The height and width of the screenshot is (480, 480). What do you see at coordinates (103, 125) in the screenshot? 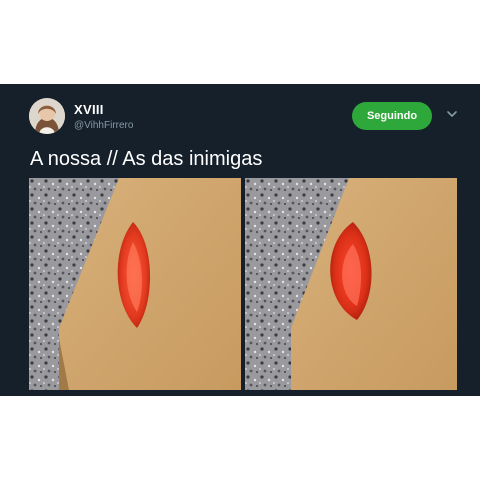
I see `user-handle: @VihhFirrero` at bounding box center [103, 125].